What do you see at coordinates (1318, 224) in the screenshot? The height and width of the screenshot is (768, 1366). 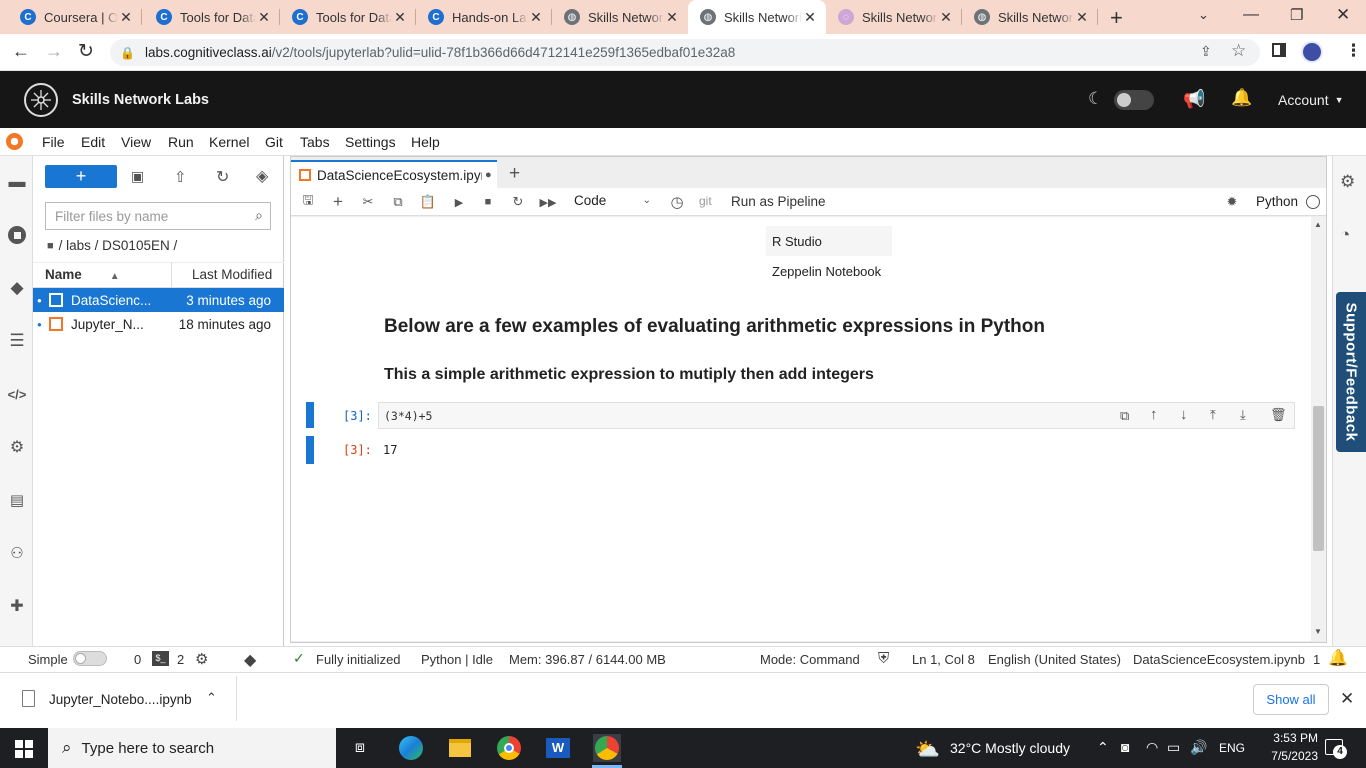 I see `scroll-up-icon: ▲` at bounding box center [1318, 224].